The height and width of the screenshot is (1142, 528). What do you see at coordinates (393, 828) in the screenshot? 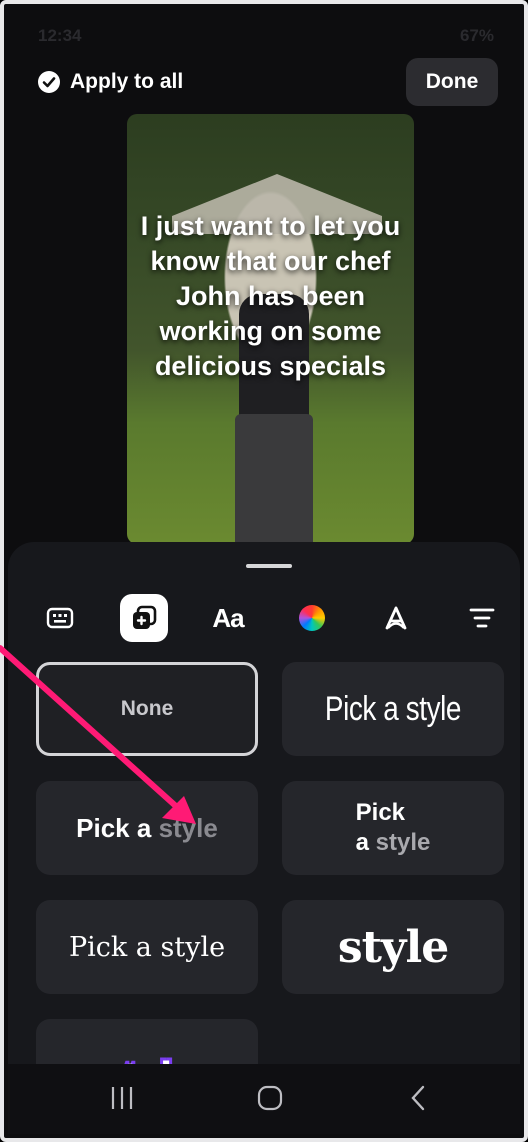
I see `style-stacked: Pick a style` at bounding box center [393, 828].